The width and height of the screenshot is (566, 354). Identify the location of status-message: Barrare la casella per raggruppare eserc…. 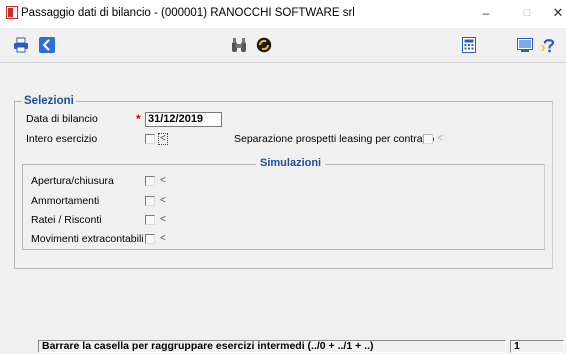
(272, 346).